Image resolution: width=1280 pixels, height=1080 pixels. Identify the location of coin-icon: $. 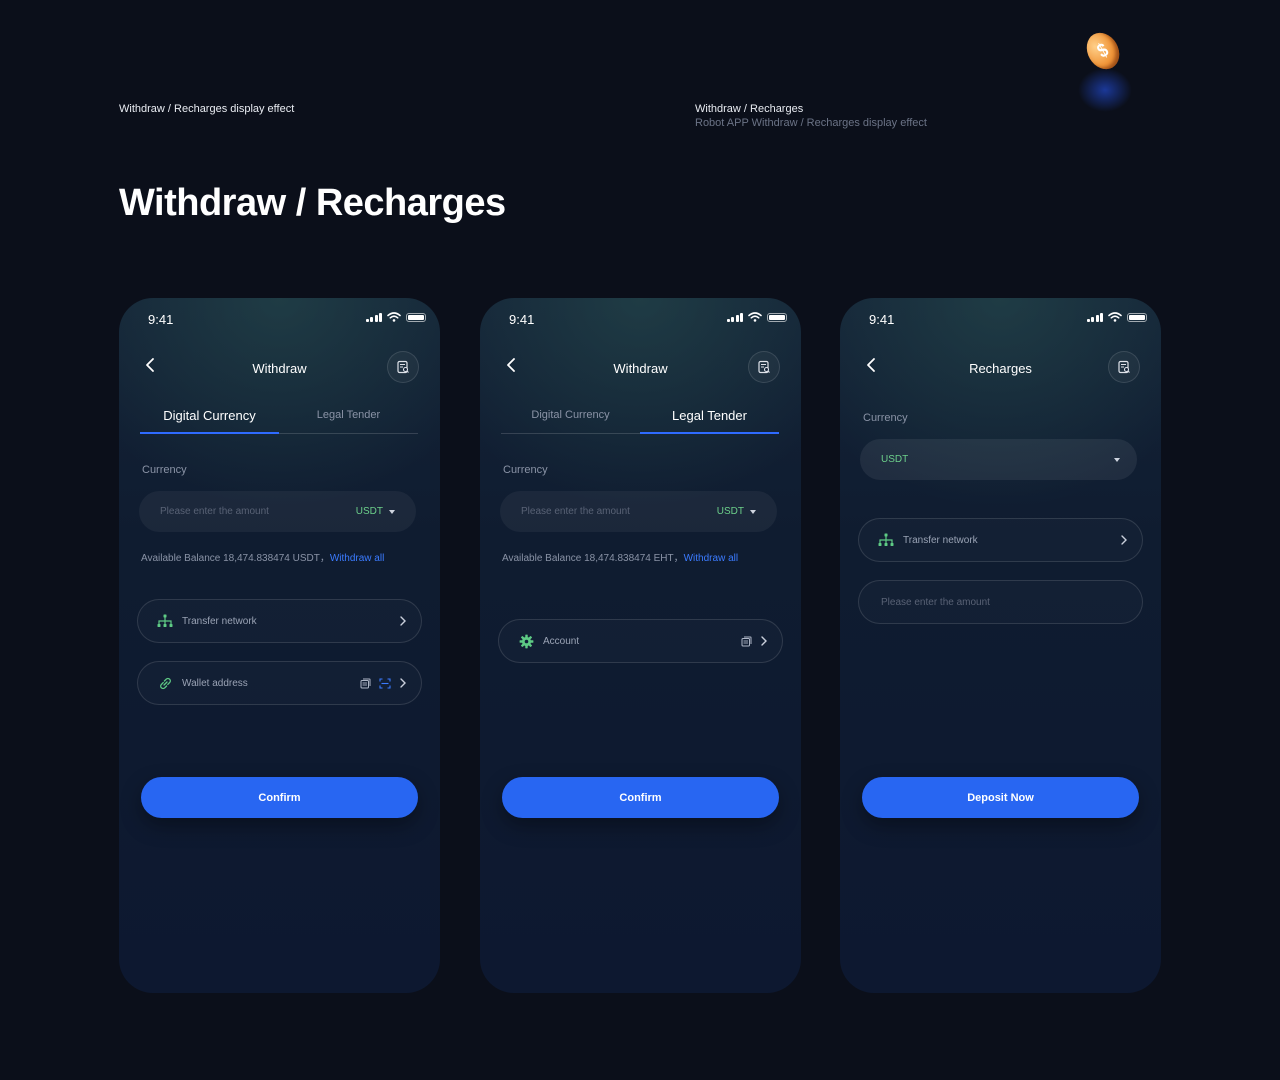
(1103, 51).